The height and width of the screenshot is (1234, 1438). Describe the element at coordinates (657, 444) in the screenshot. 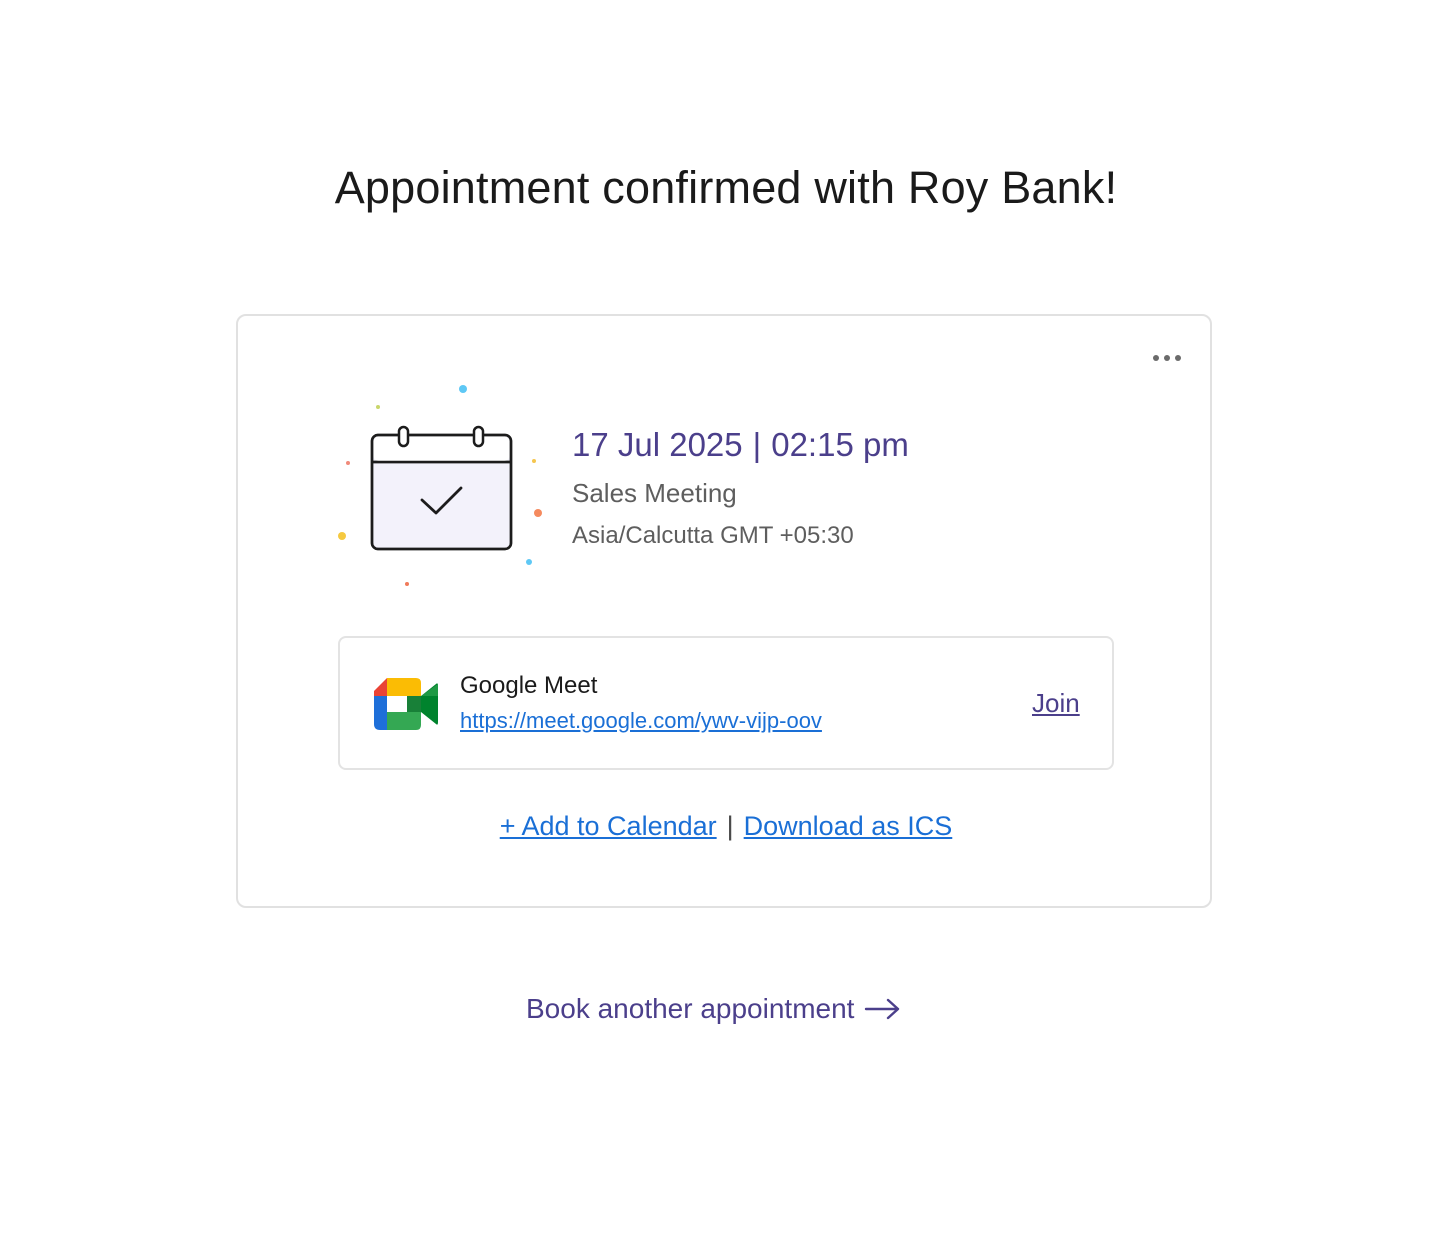

I see `appointment-date: 17 Jul 2025` at that location.